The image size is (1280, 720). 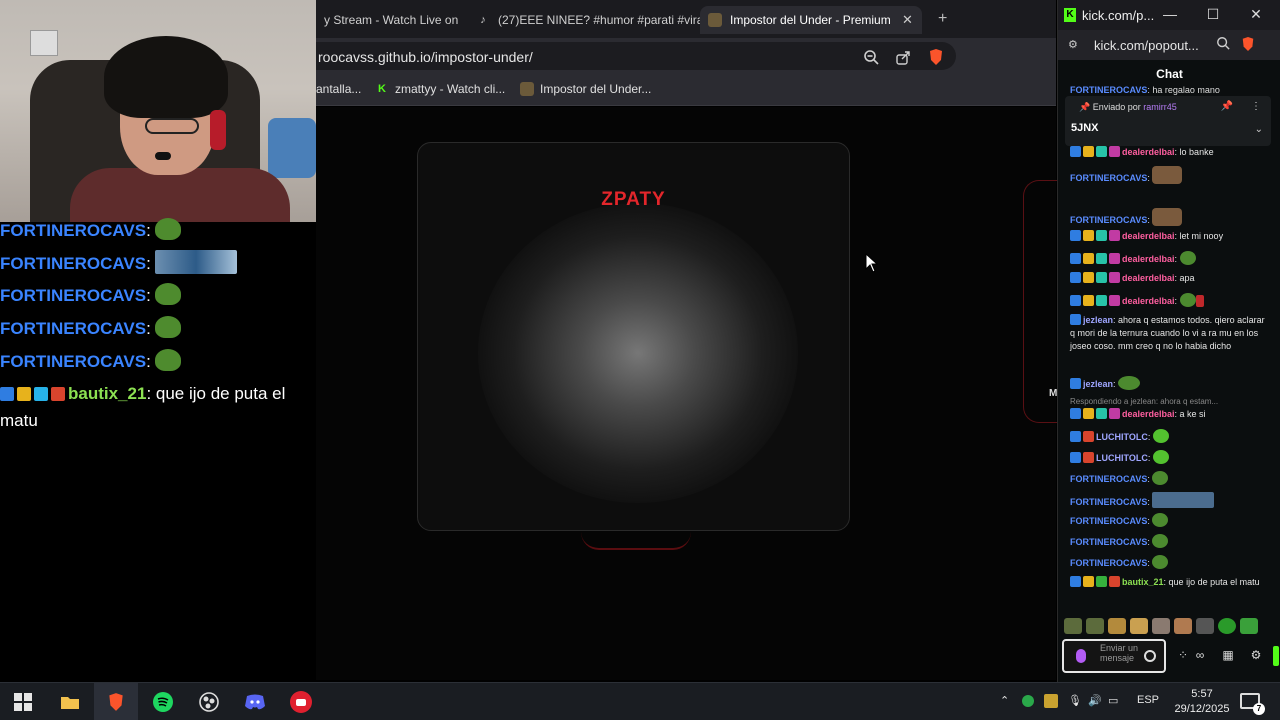 I want to click on emoji-picker-icon, so click(x=1150, y=656).